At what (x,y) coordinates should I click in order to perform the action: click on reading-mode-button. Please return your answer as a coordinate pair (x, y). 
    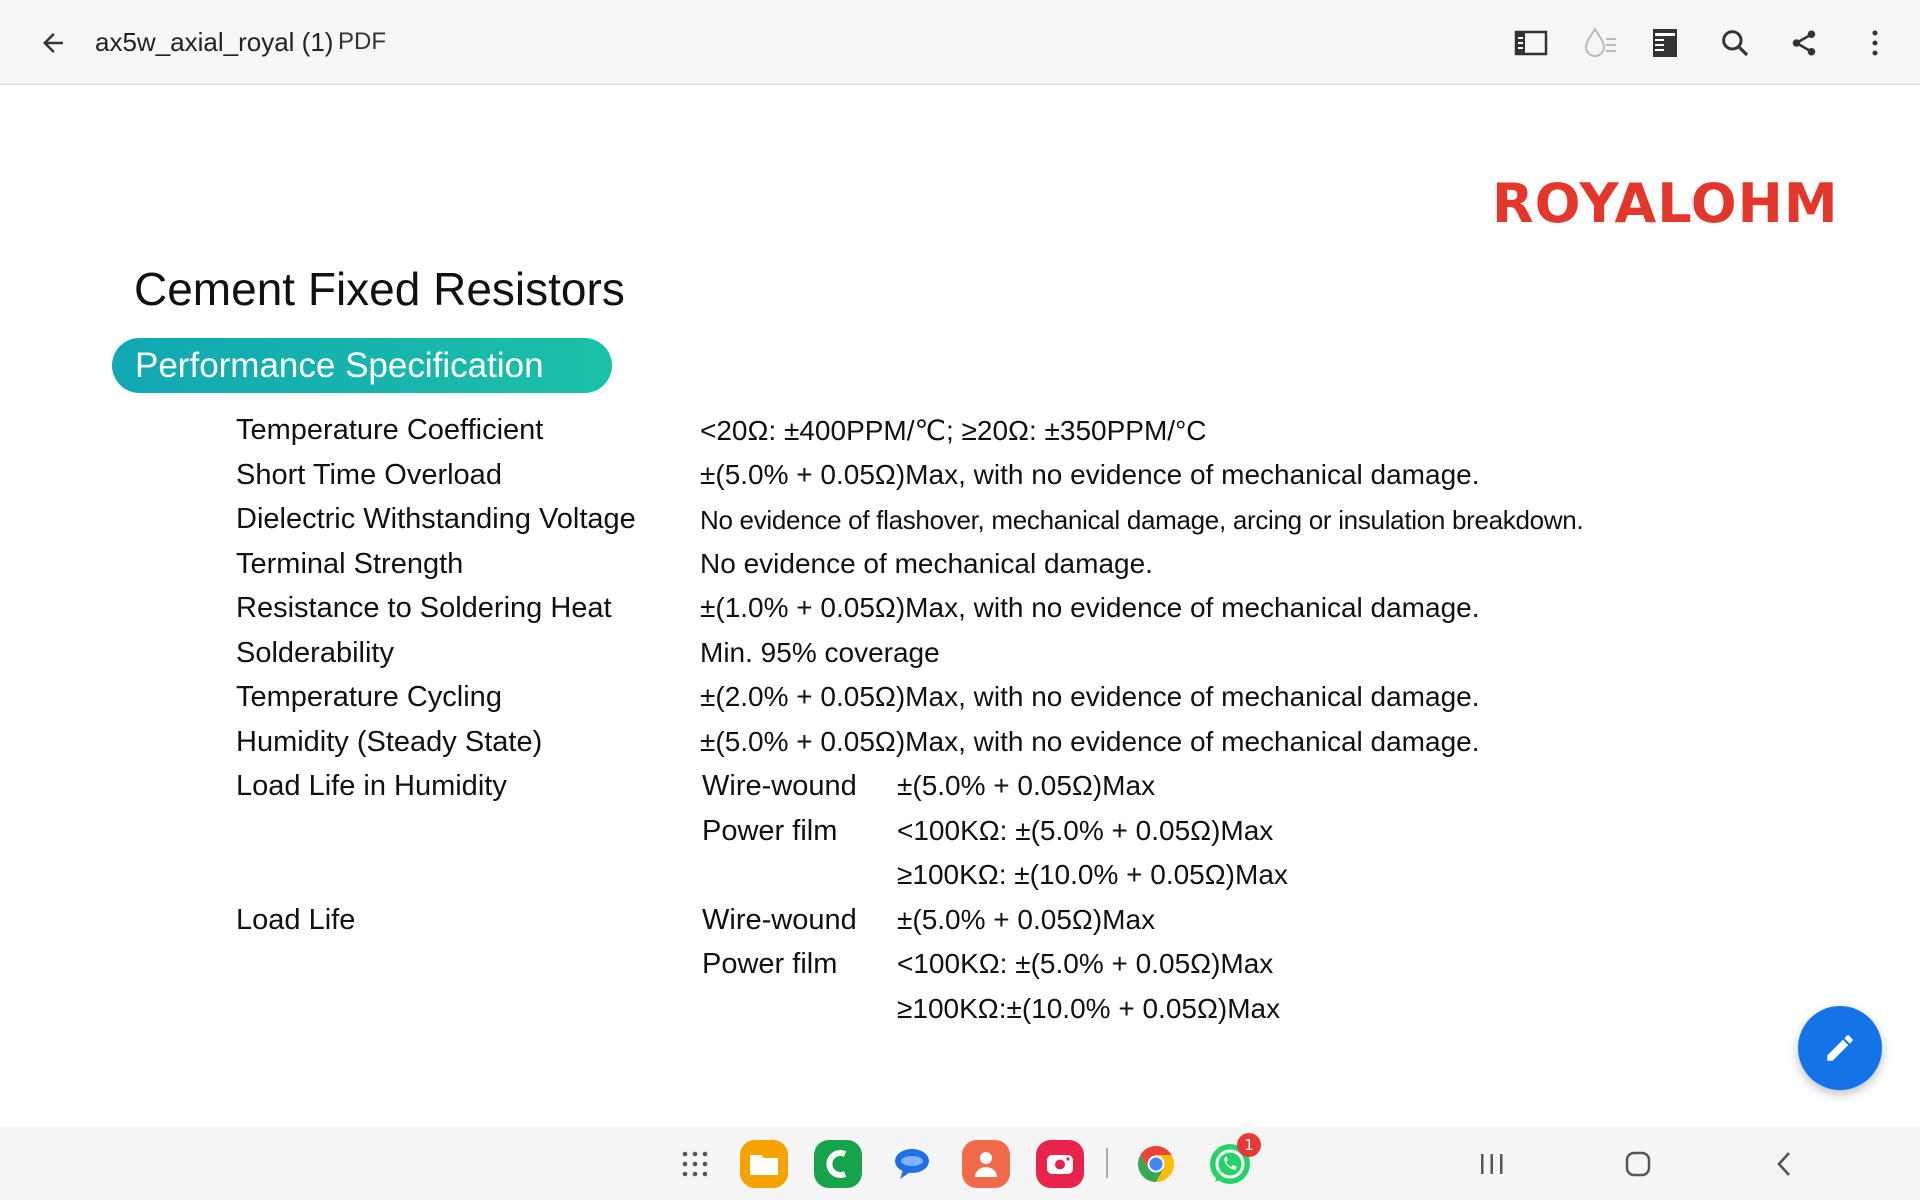
    Looking at the image, I should click on (1665, 43).